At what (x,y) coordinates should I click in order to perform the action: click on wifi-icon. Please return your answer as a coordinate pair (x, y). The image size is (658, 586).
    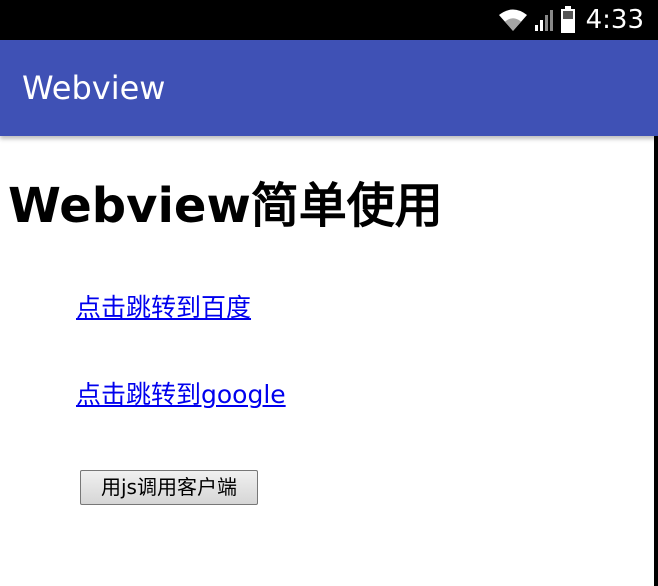
    Looking at the image, I should click on (513, 20).